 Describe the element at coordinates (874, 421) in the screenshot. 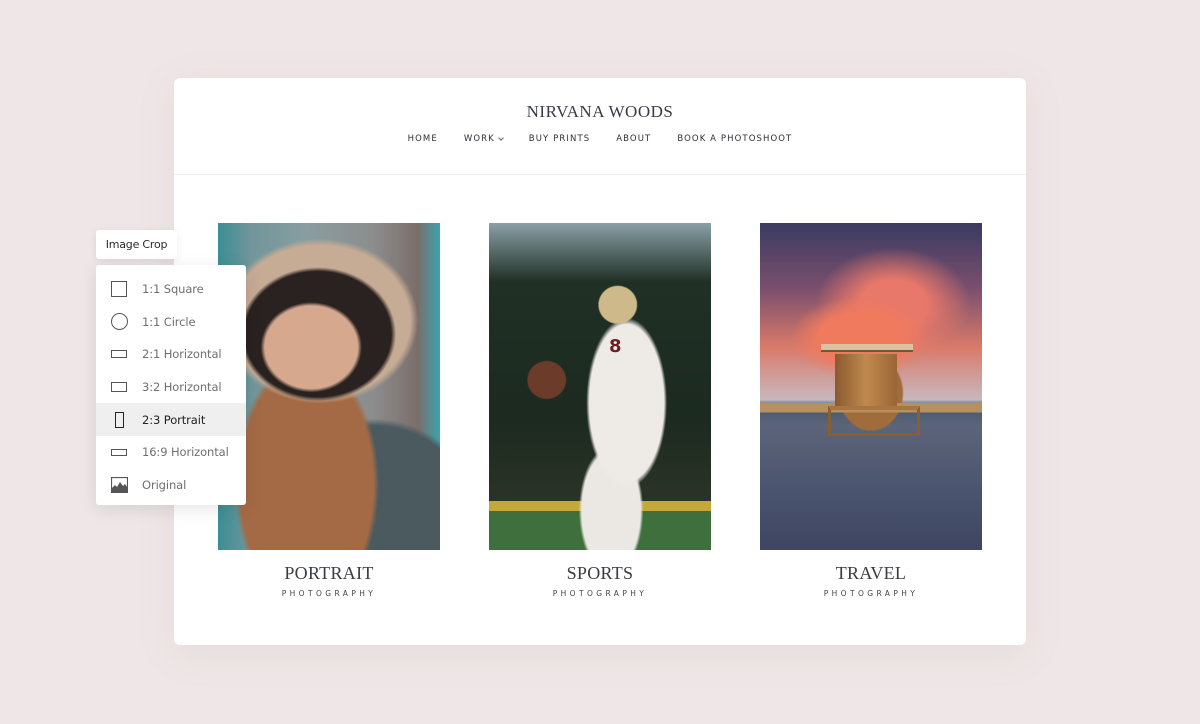

I see `hut-stilts` at that location.